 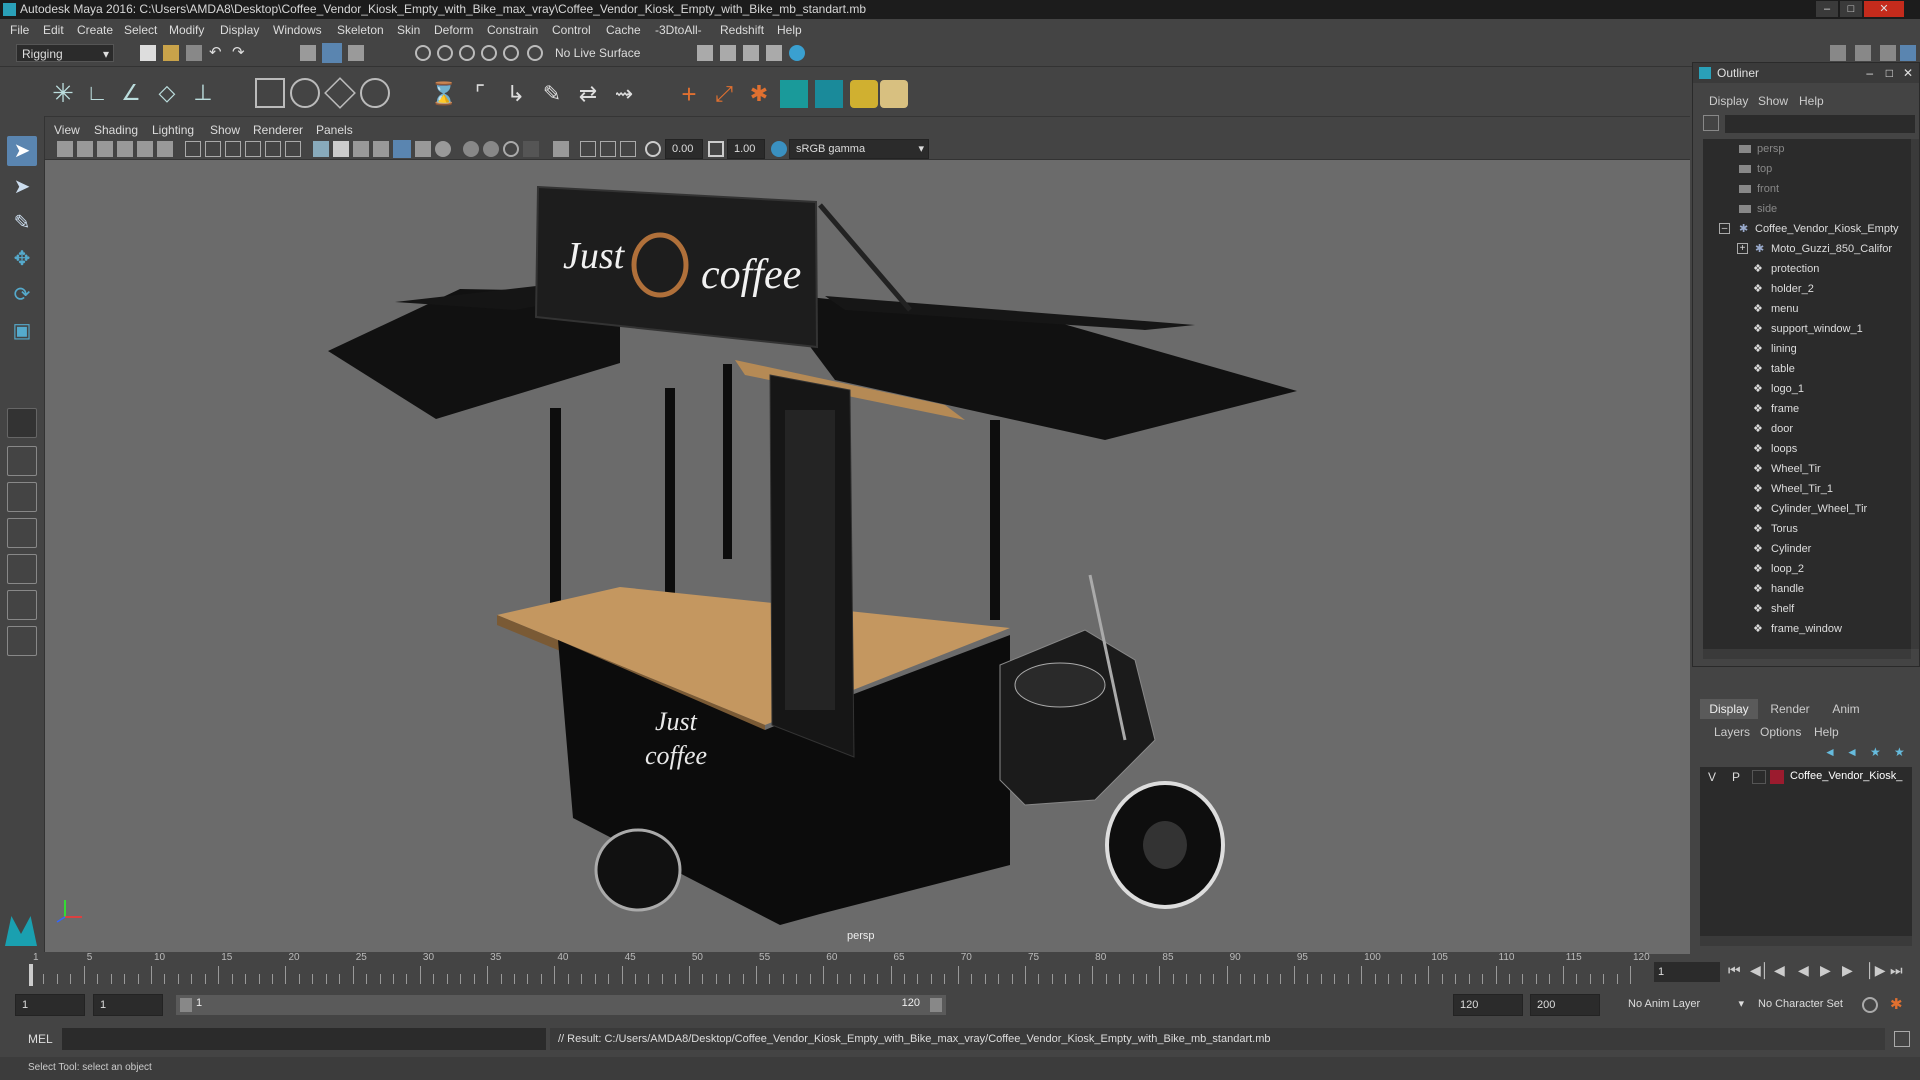 What do you see at coordinates (751, 53) in the screenshot?
I see `ipr-render-icon` at bounding box center [751, 53].